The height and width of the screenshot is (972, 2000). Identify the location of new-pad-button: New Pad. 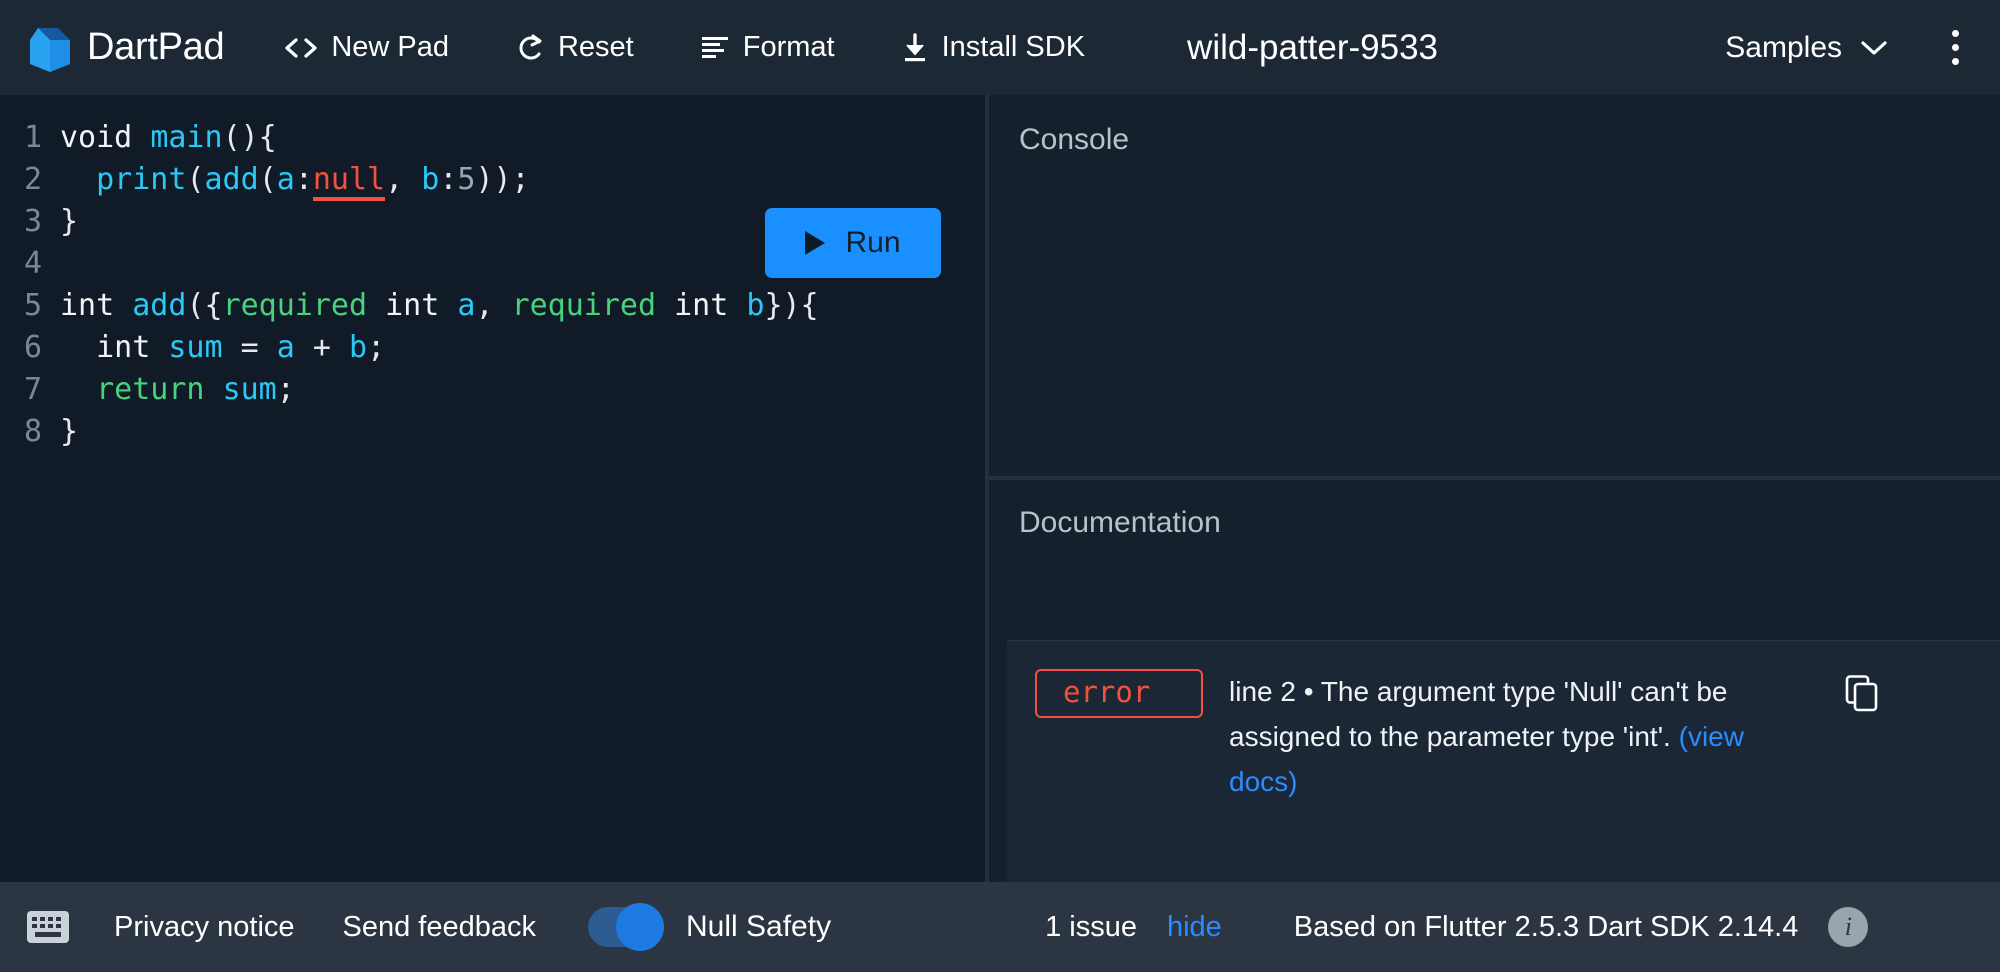
(366, 47).